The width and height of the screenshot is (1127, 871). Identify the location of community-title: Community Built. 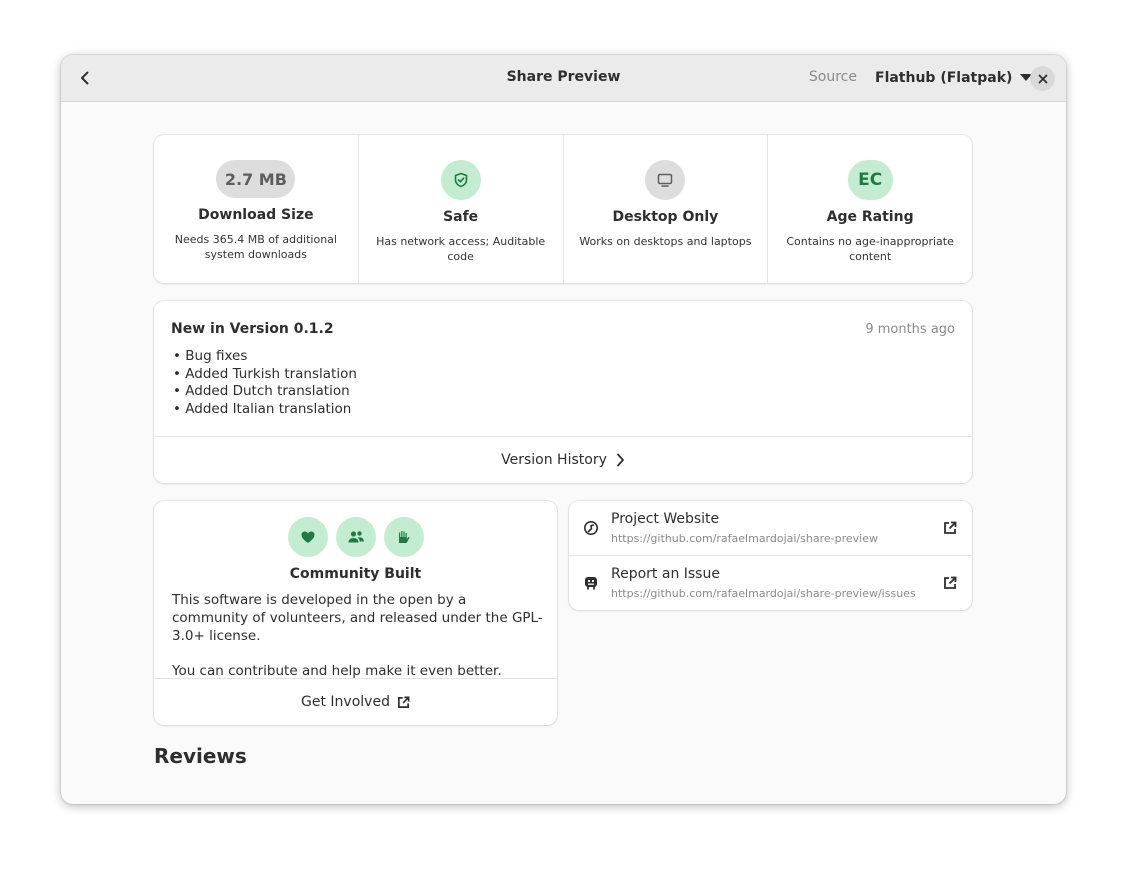
(355, 574).